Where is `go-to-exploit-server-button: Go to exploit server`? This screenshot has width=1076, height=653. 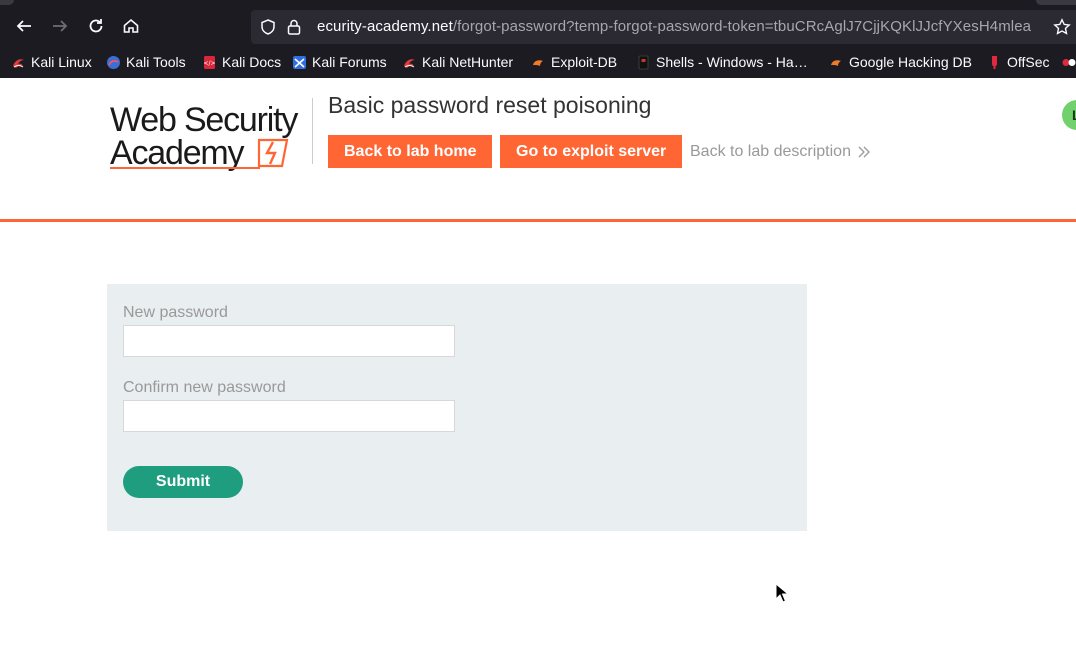 go-to-exploit-server-button: Go to exploit server is located at coordinates (591, 151).